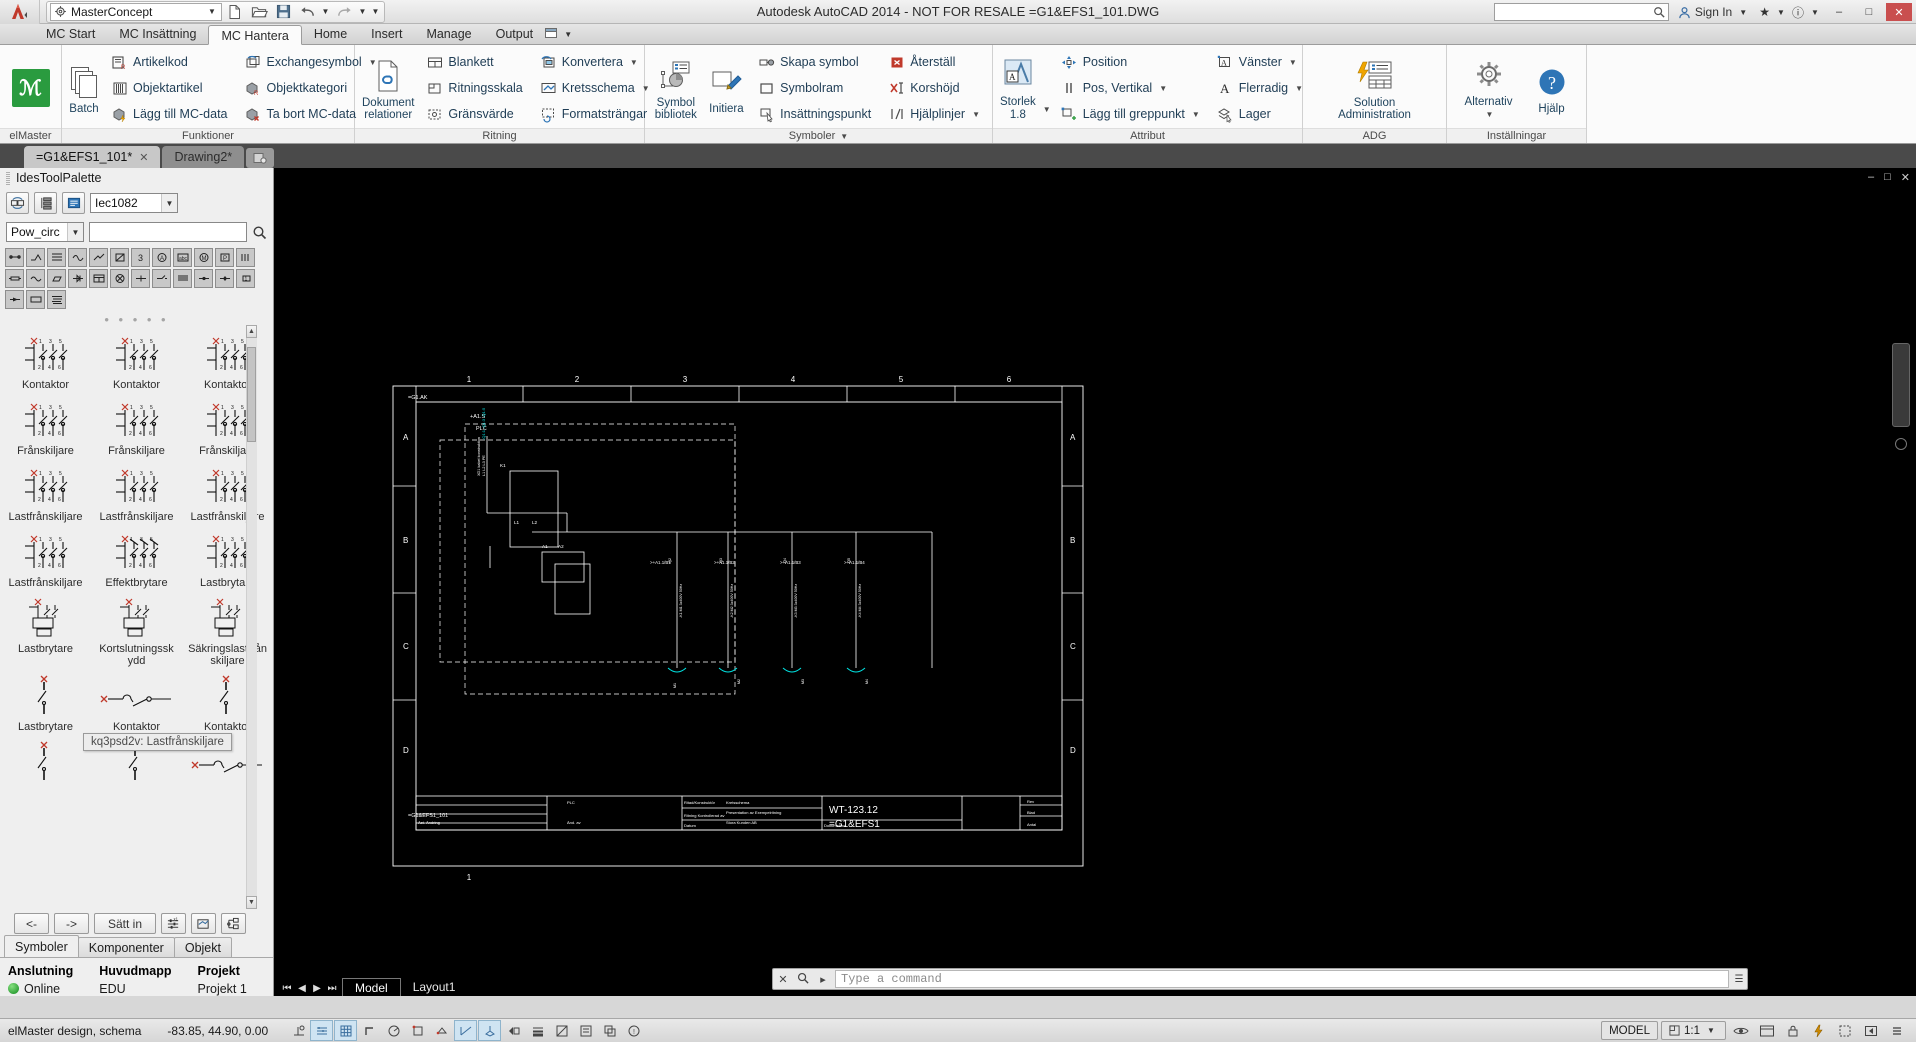 Image resolution: width=1916 pixels, height=1042 pixels. Describe the element at coordinates (561, 1030) in the screenshot. I see `transparency-toggle` at that location.